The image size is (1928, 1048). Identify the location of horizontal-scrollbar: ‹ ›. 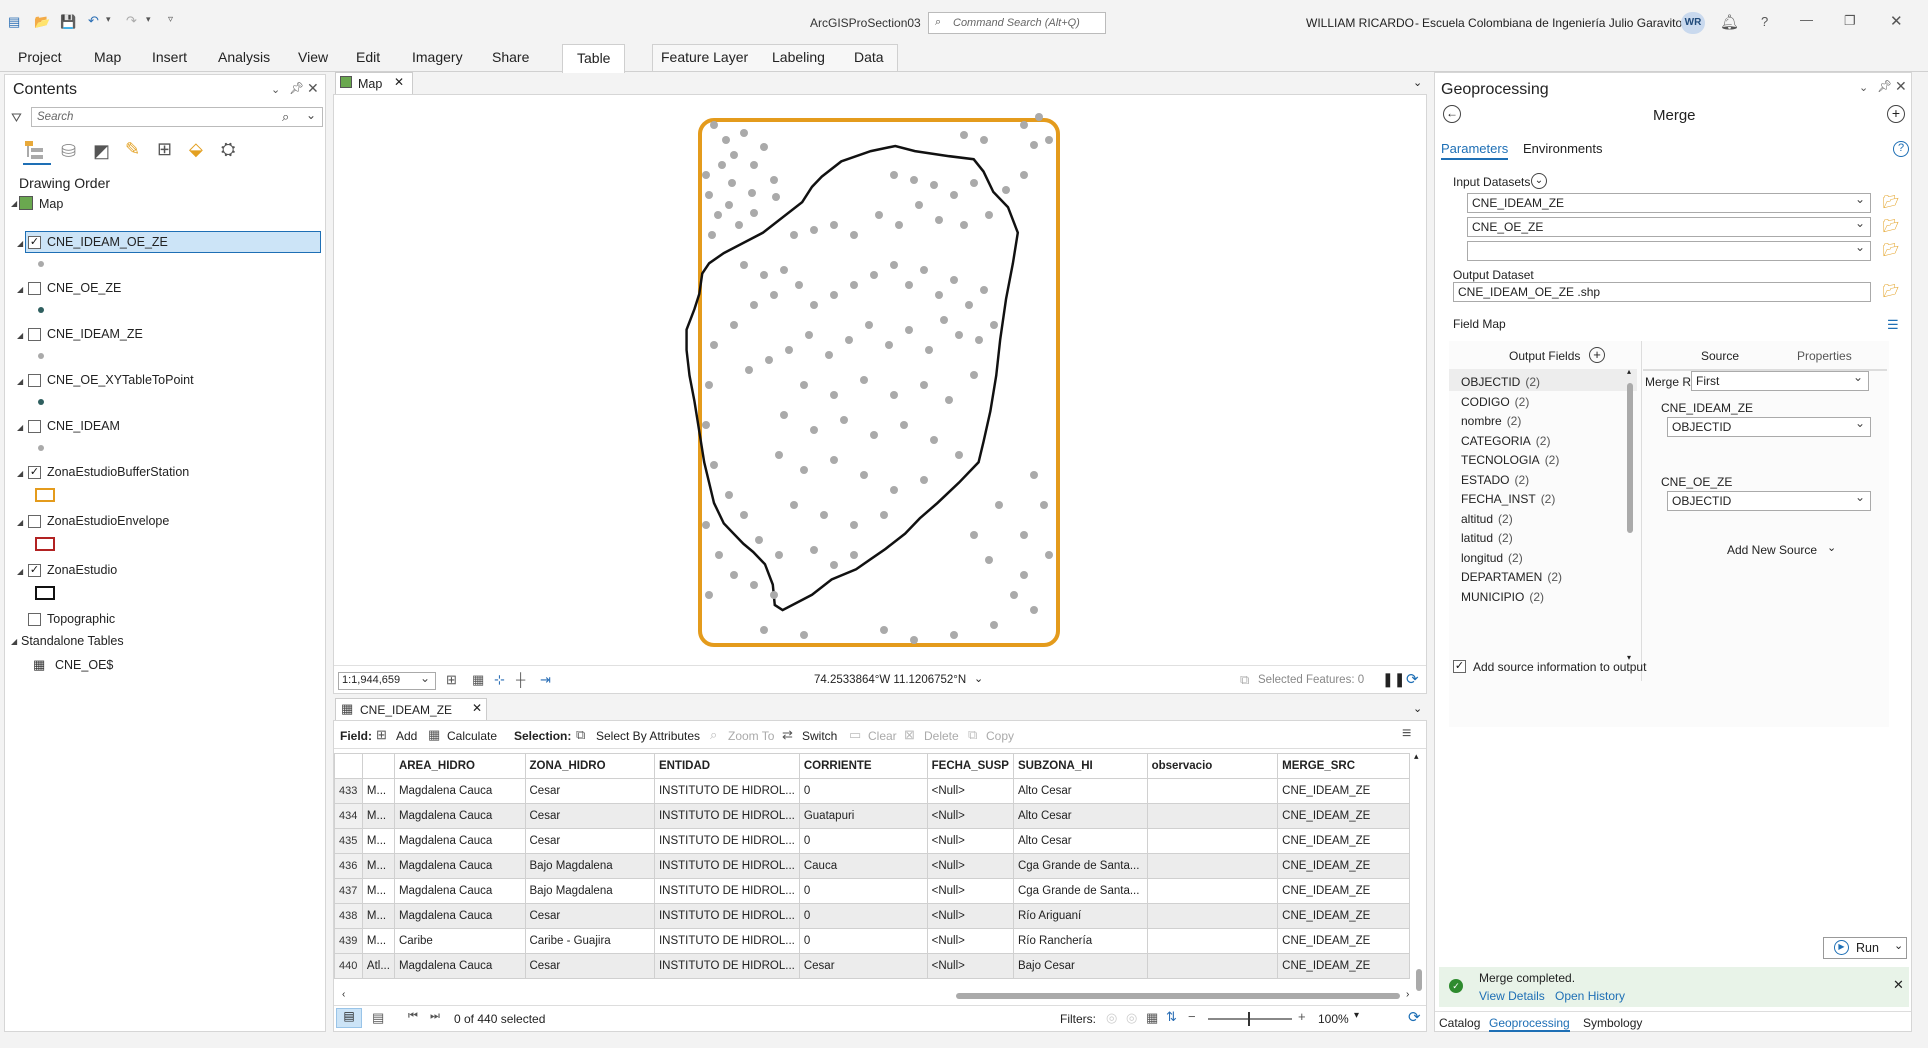
(877, 995).